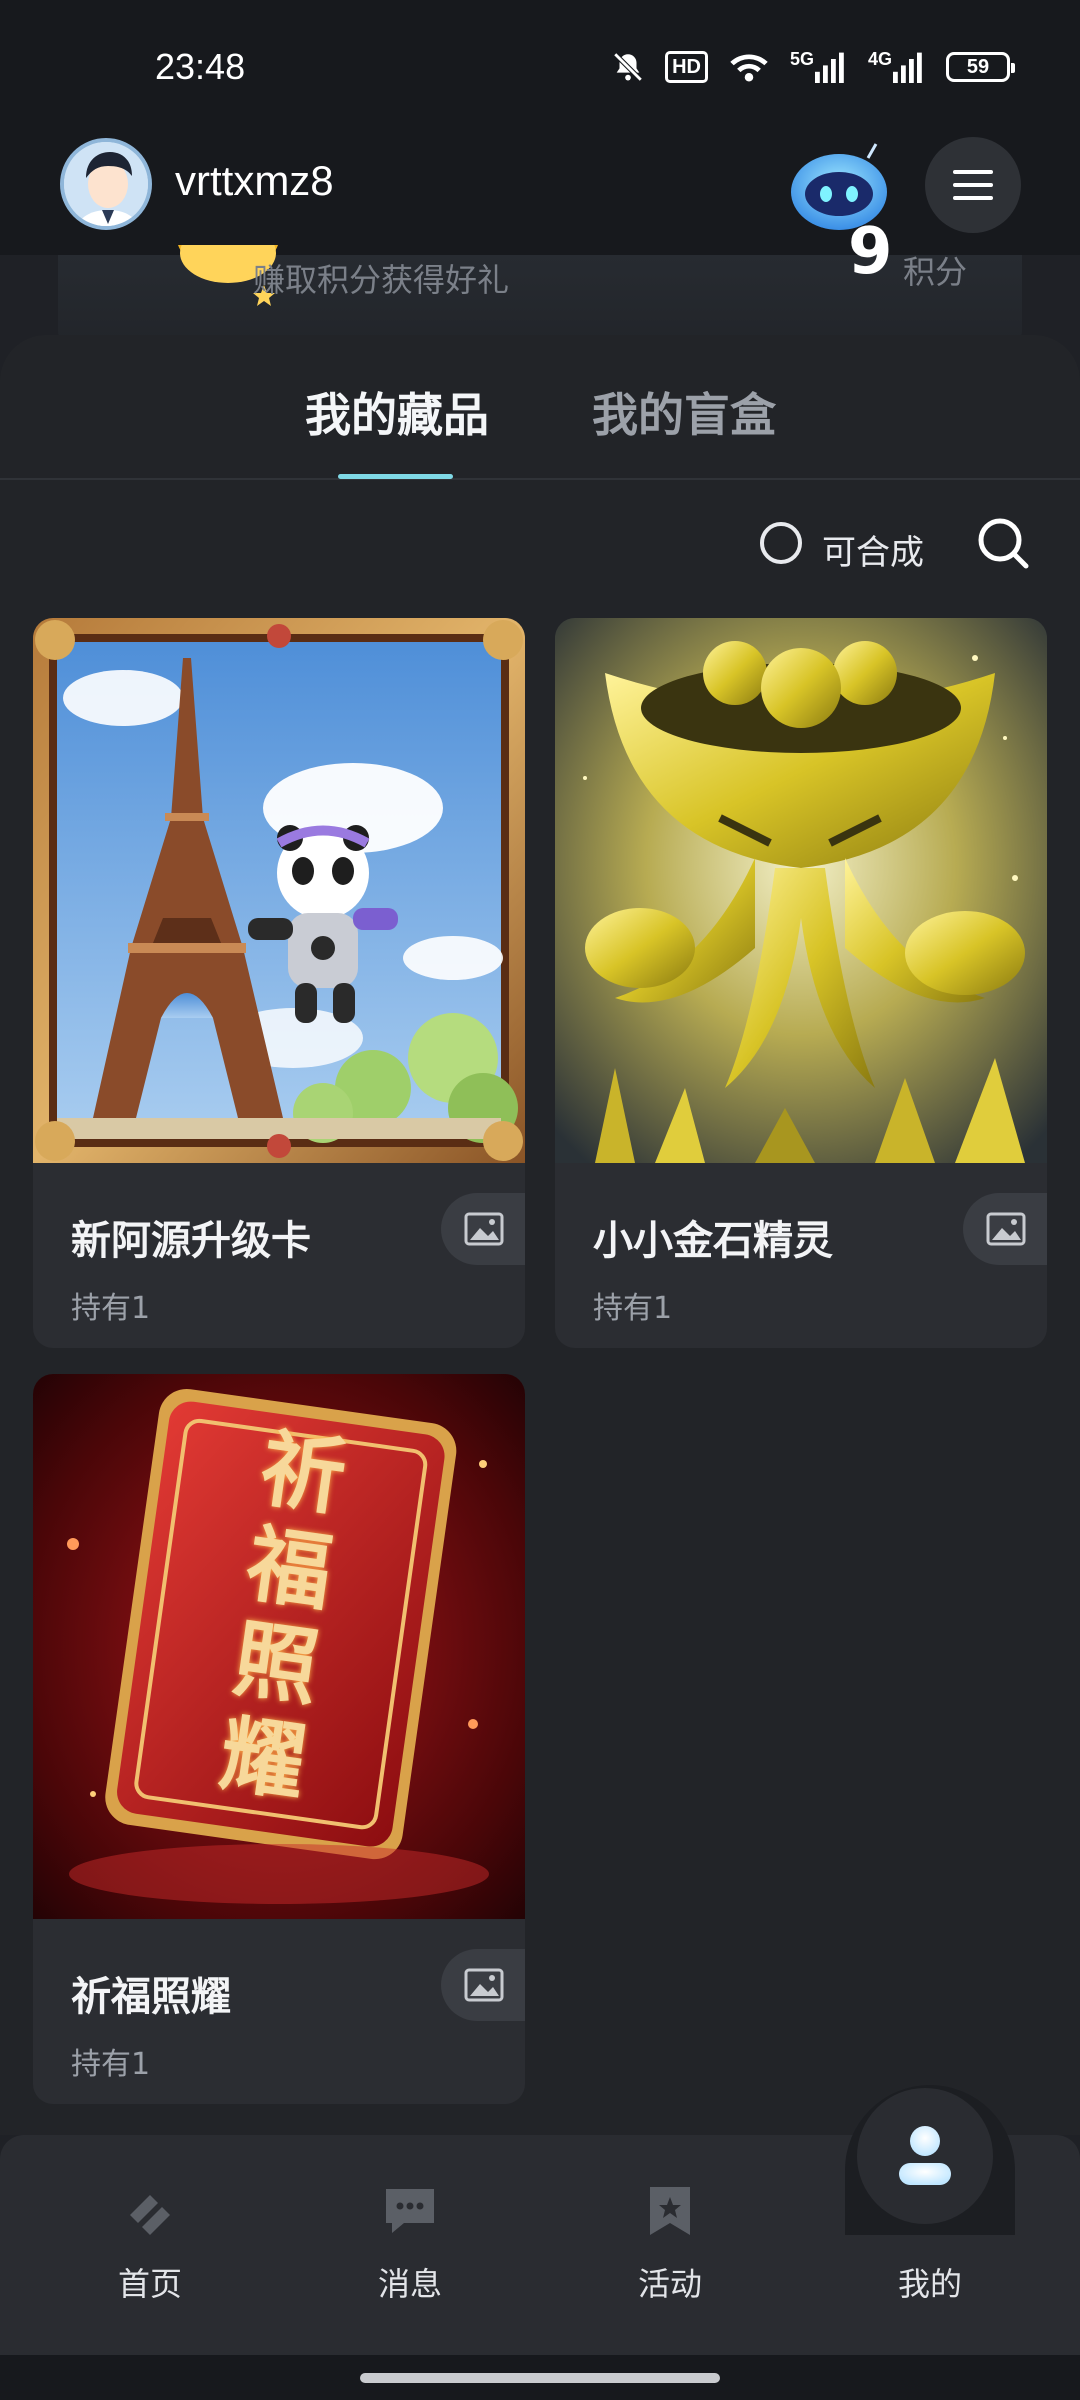 The height and width of the screenshot is (2400, 1080). I want to click on status-bar: 23:48 HD 5G 4G 59, so click(540, 57).